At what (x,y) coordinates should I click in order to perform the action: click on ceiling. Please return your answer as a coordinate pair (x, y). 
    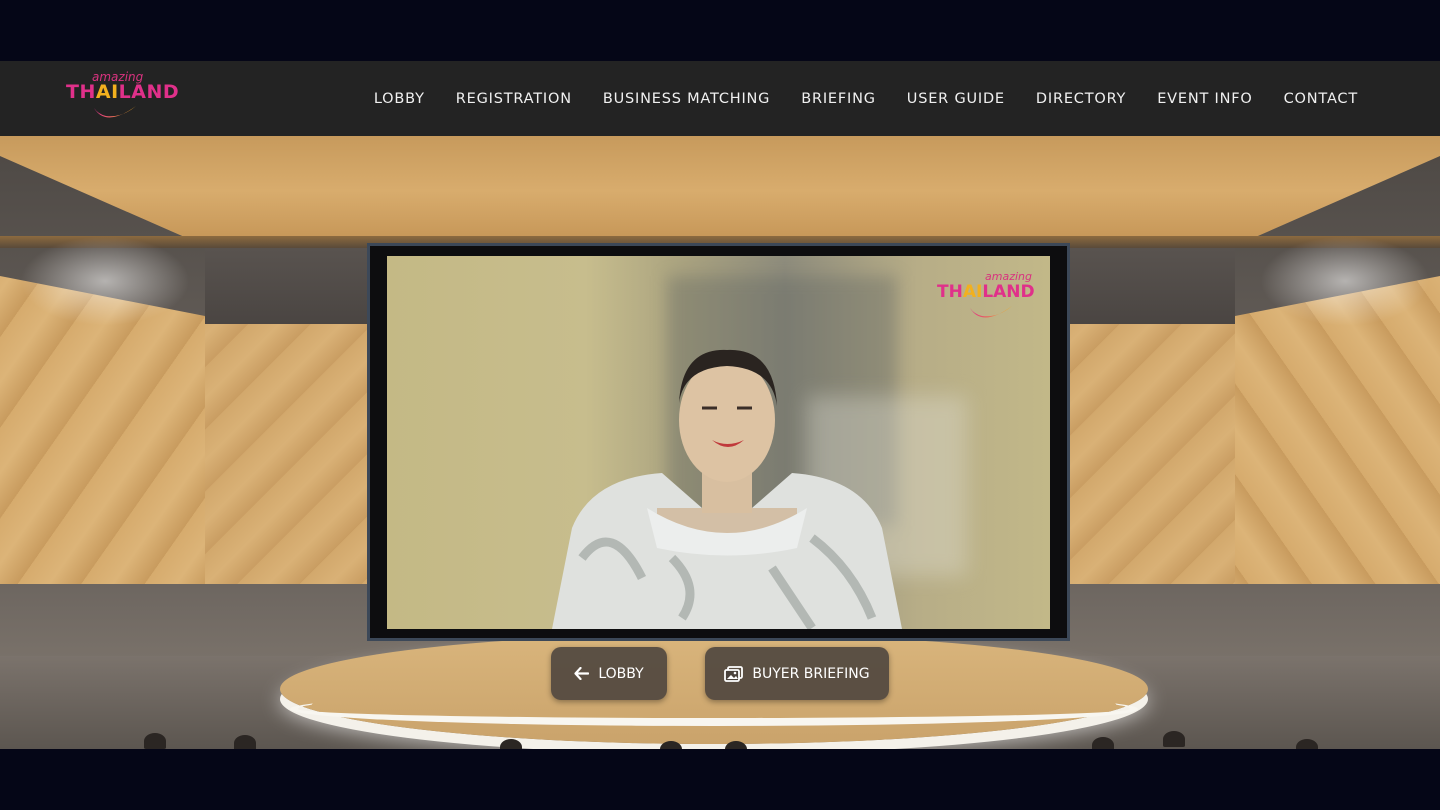
    Looking at the image, I should click on (720, 191).